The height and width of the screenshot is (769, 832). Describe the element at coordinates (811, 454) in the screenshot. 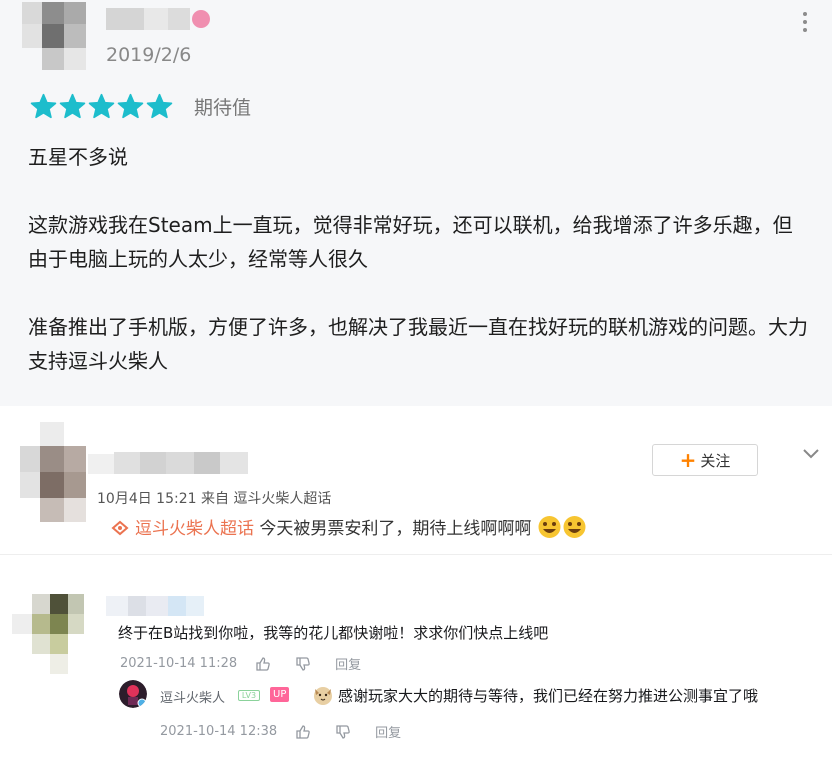

I see `chevron-down-icon` at that location.